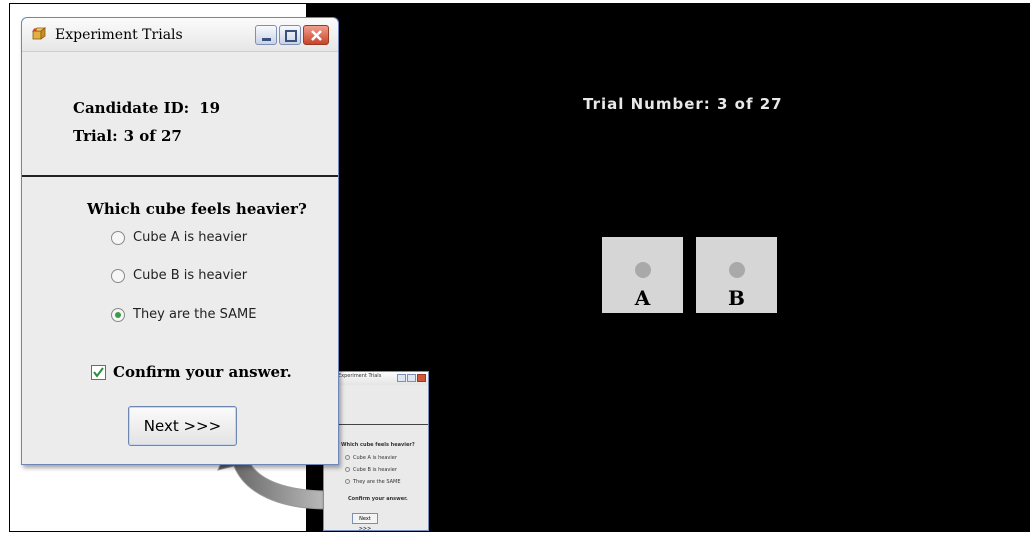 The image size is (1034, 535). I want to click on checkmark-icon, so click(98, 372).